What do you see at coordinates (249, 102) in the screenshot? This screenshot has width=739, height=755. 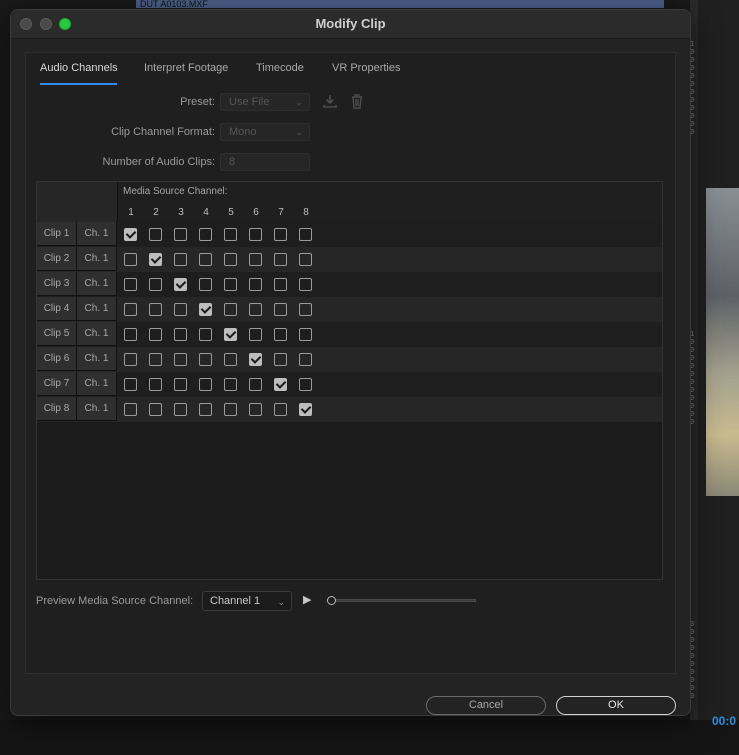 I see `preset-value: Use File` at bounding box center [249, 102].